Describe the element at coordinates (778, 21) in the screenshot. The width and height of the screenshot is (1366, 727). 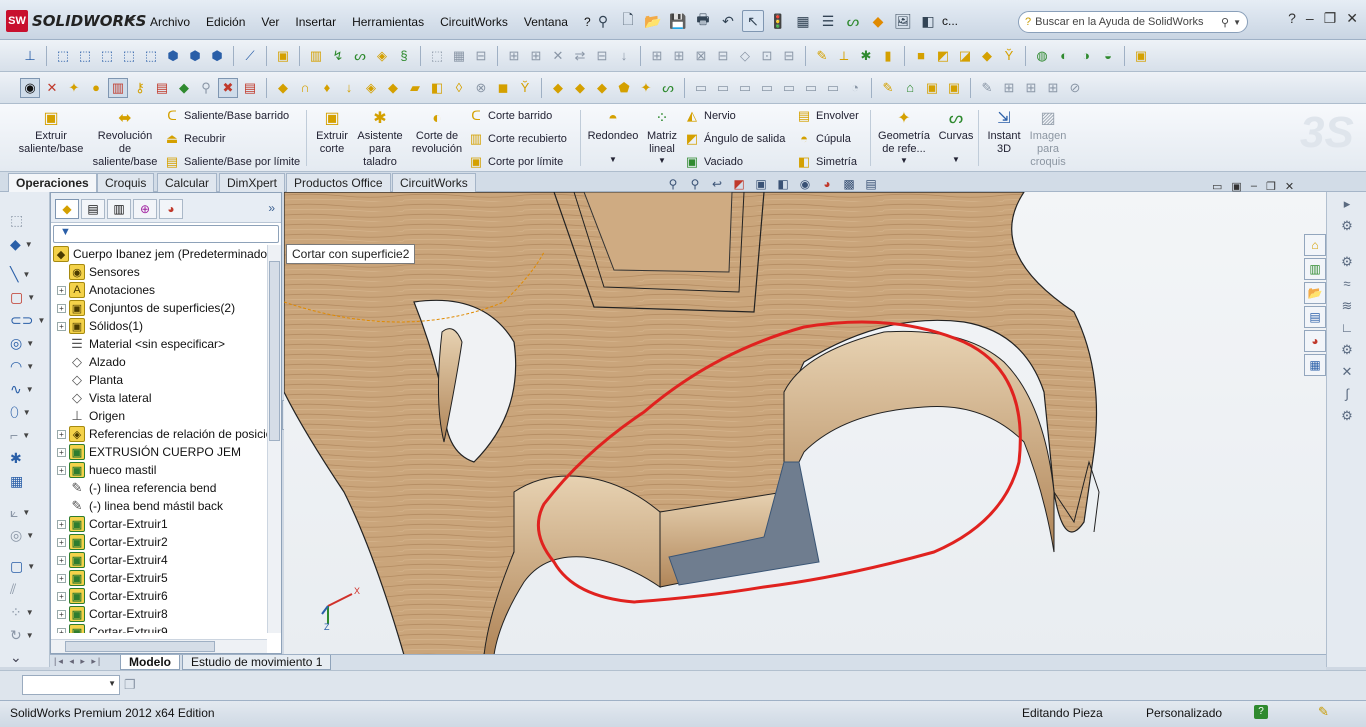
I see `rebuild-icon: 🚦` at that location.